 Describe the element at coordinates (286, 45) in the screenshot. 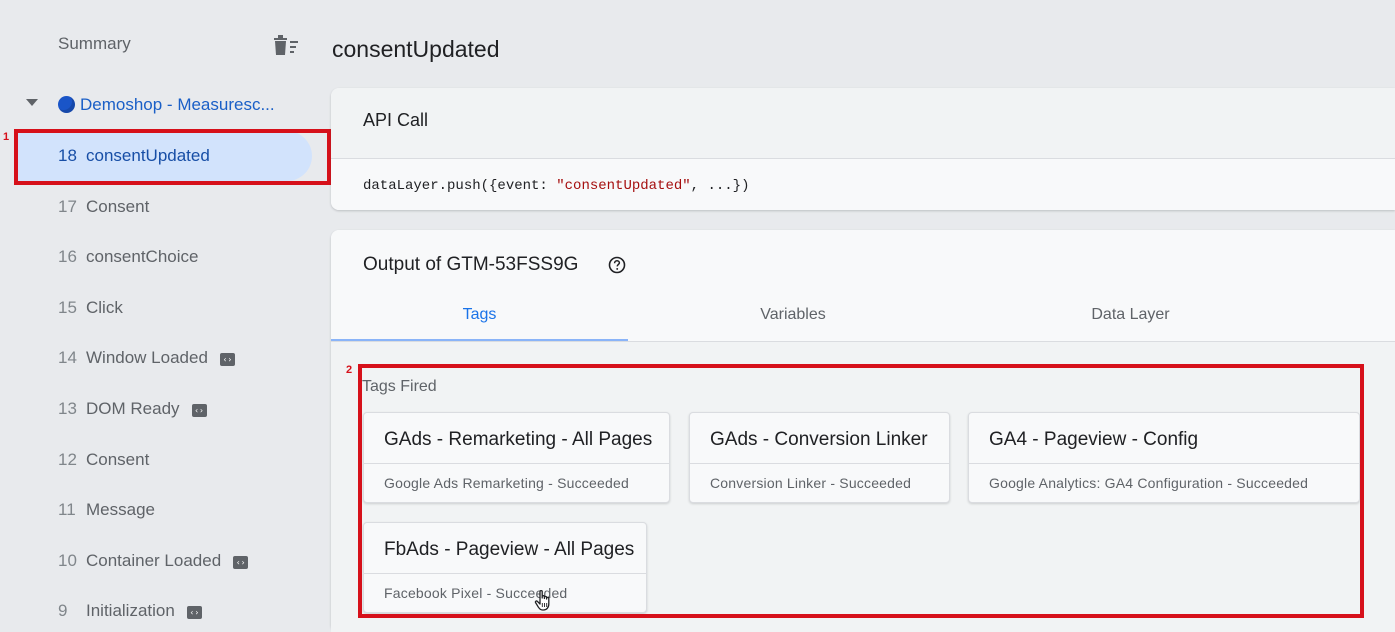

I see `delete-sweep-icon` at that location.